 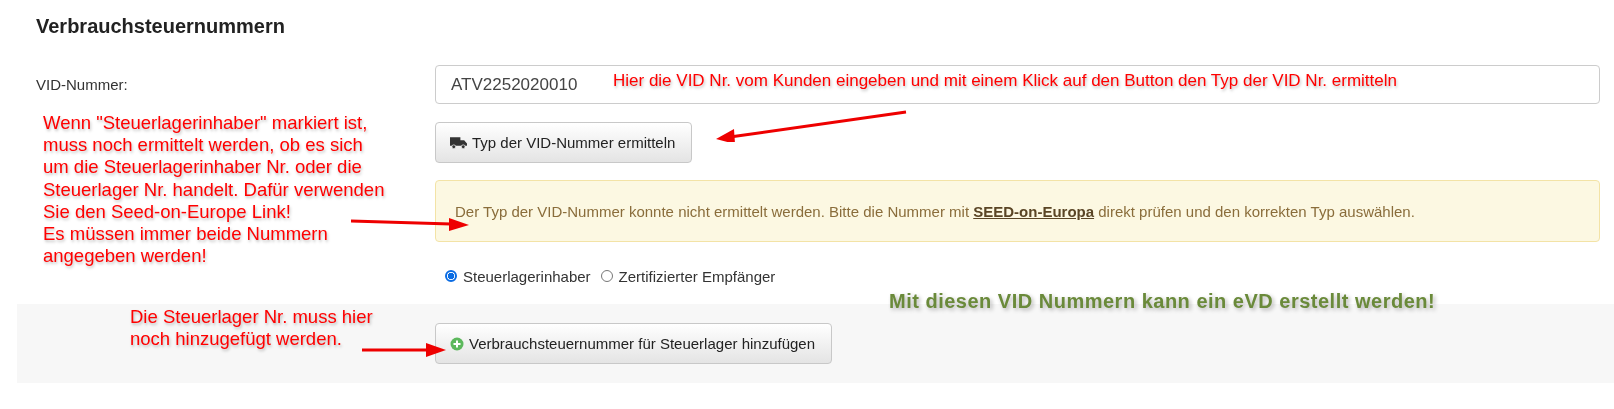 I want to click on add-button: Verbrauchsteuernummer für Steuerlager hinzufügen, so click(x=634, y=343).